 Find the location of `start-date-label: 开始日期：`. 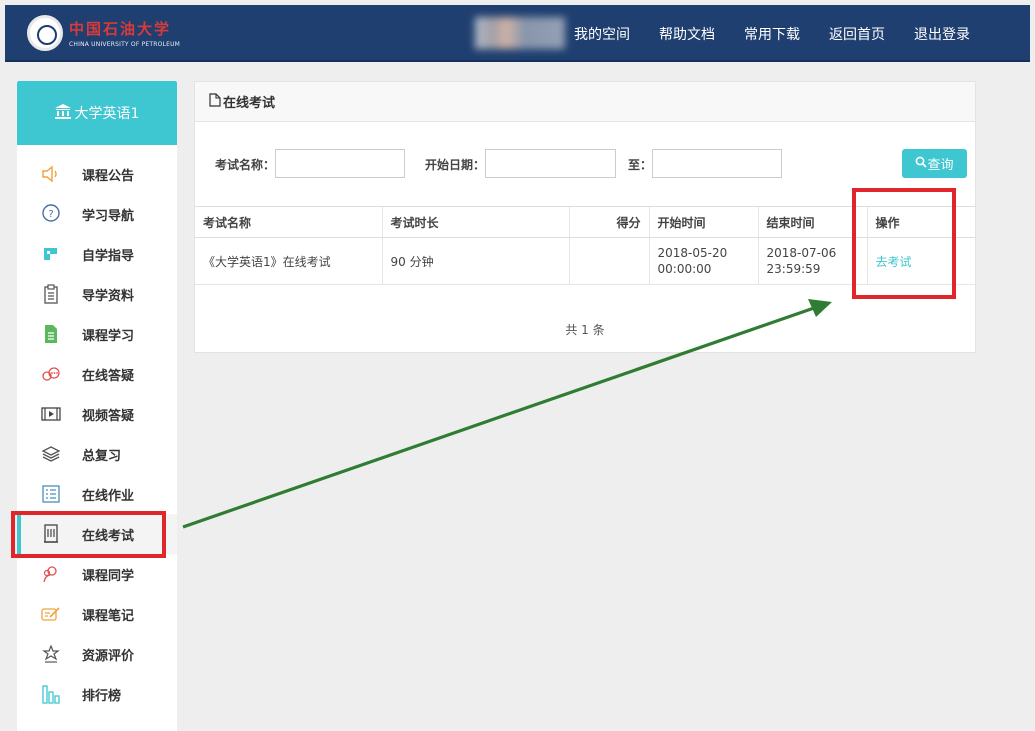

start-date-label: 开始日期： is located at coordinates (455, 165).